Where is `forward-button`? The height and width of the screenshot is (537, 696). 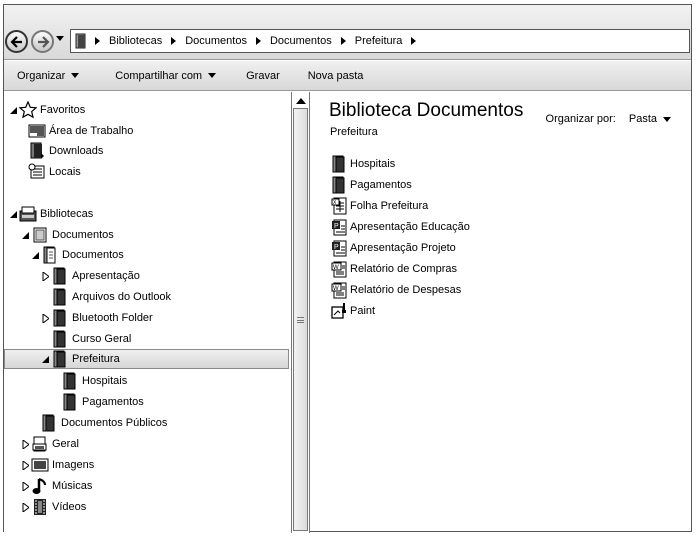
forward-button is located at coordinates (42, 41).